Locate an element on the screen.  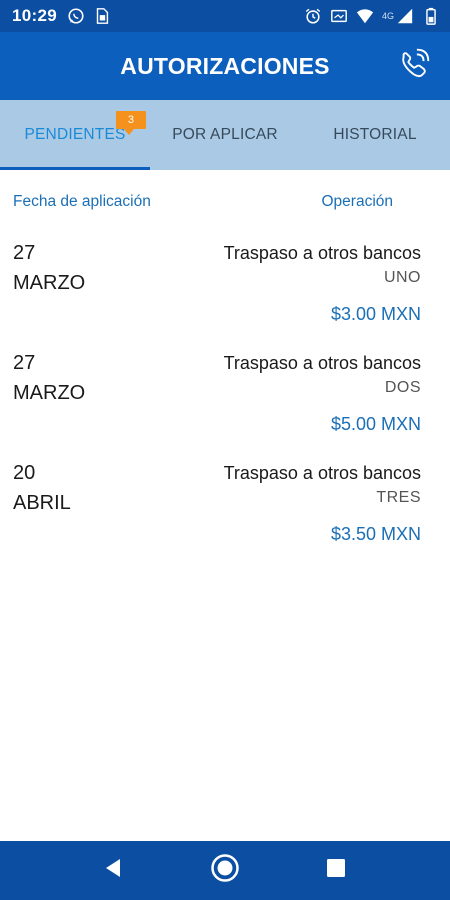
recents-button is located at coordinates (336, 870).